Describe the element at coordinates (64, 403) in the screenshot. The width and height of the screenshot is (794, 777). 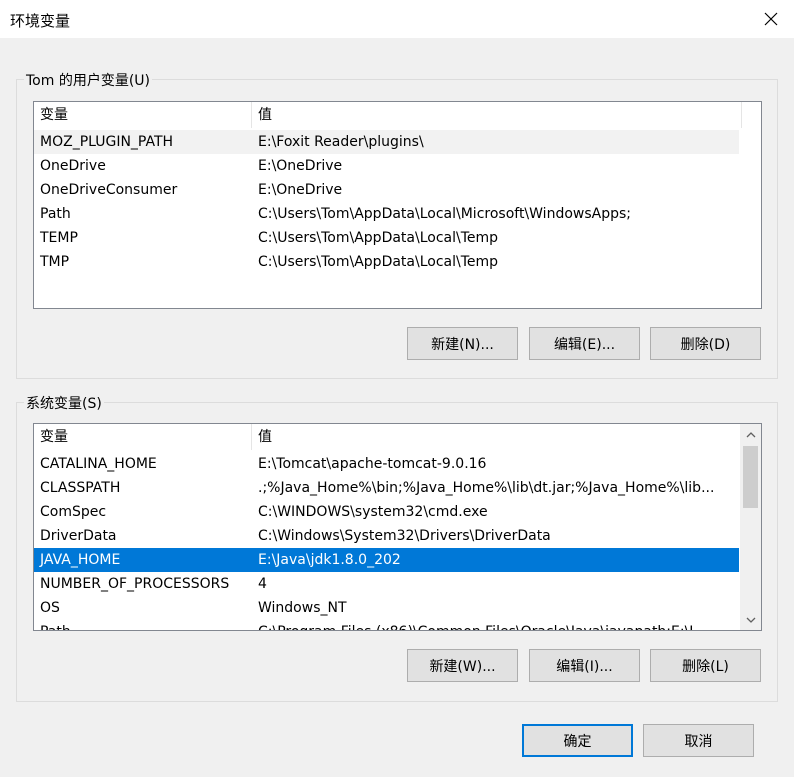
I see `system-variables-label: 系统变量(S)` at that location.